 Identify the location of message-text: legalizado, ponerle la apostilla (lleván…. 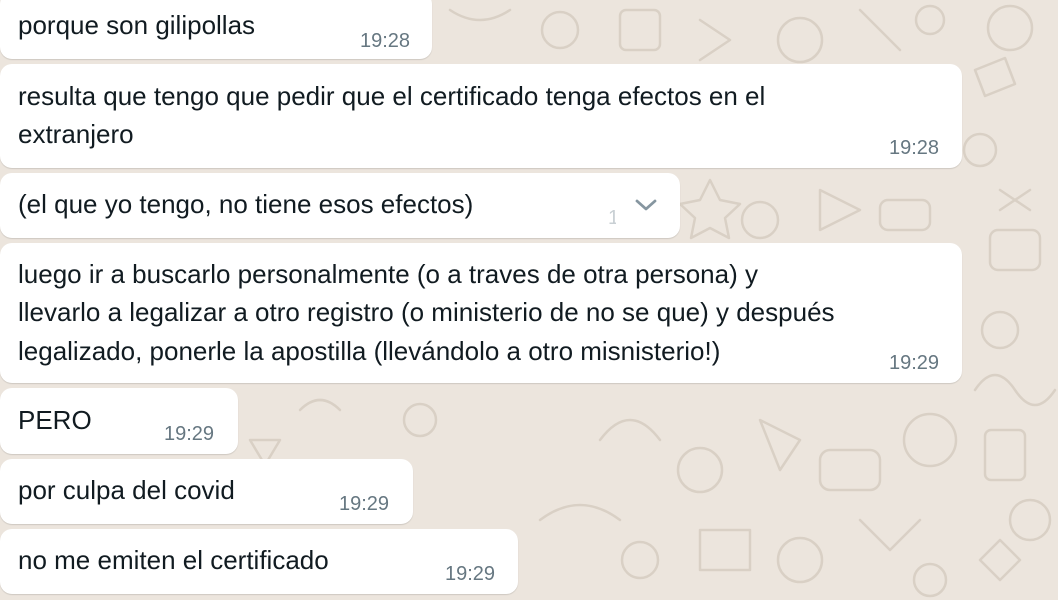
(369, 351).